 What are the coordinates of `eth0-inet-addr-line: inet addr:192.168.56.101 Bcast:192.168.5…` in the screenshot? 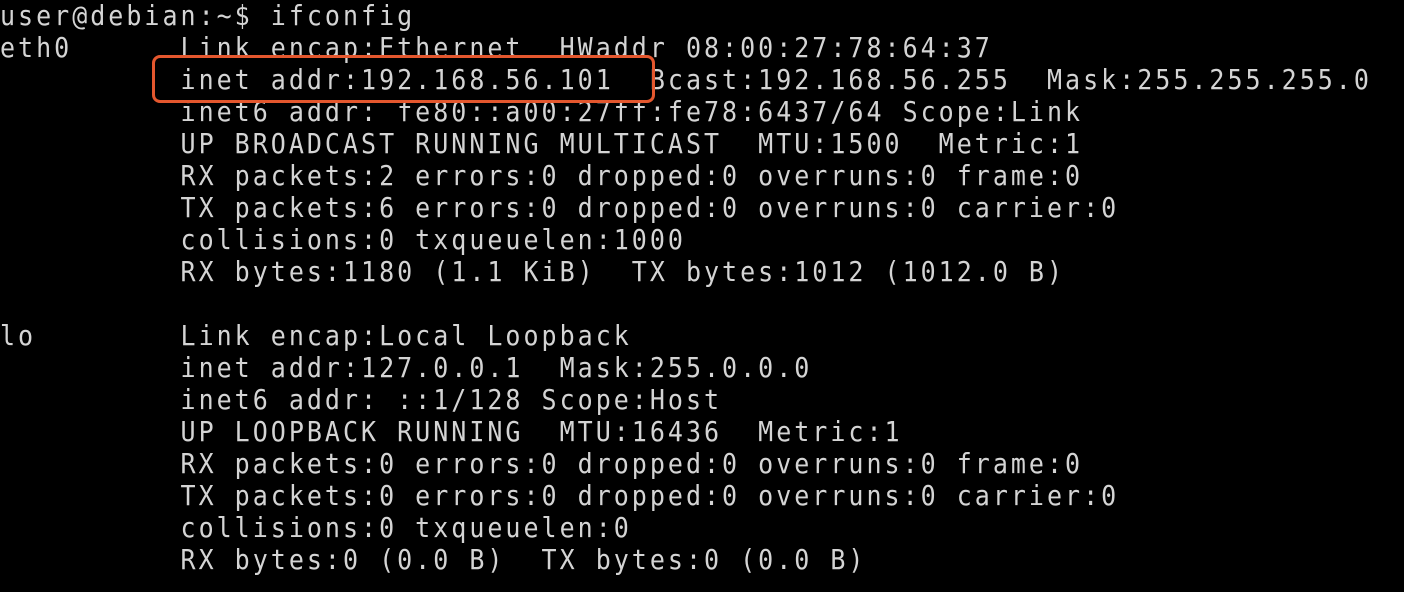 It's located at (686, 79).